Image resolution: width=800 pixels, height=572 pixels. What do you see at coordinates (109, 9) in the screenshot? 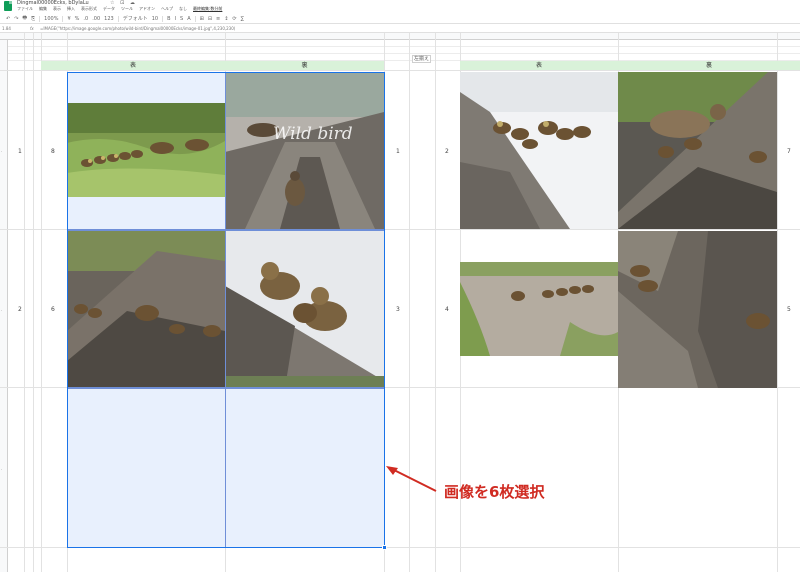
I see `menu-data: データ` at bounding box center [109, 9].